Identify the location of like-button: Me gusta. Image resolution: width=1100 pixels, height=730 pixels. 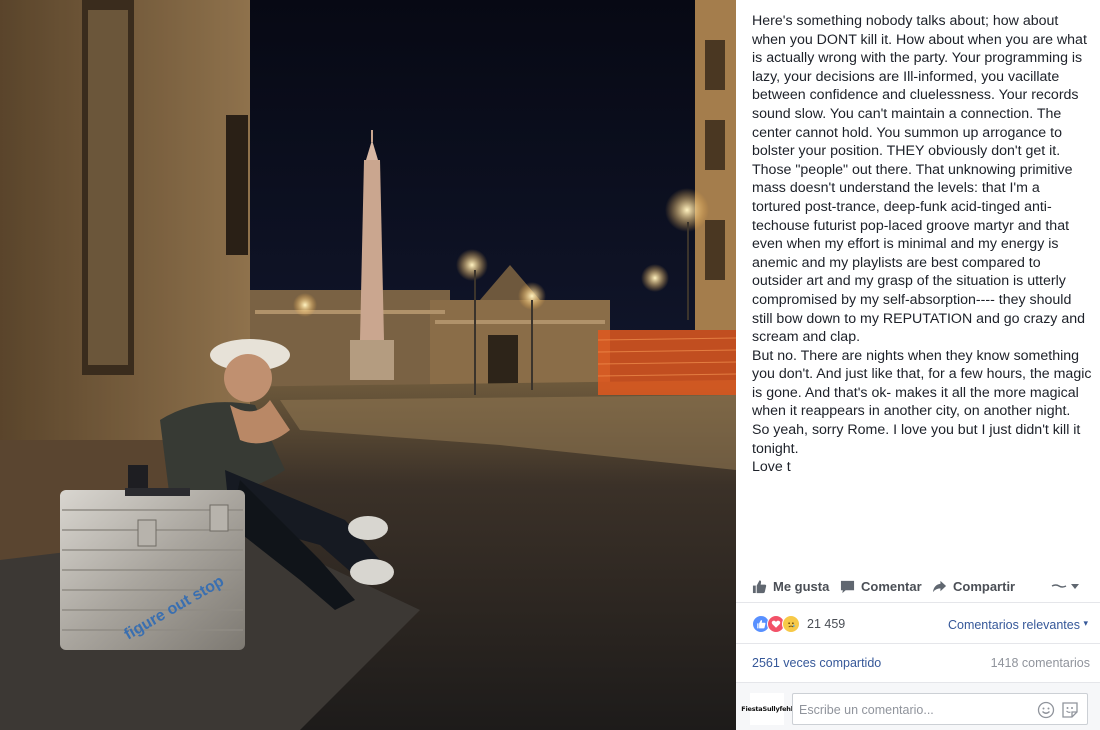
(790, 586).